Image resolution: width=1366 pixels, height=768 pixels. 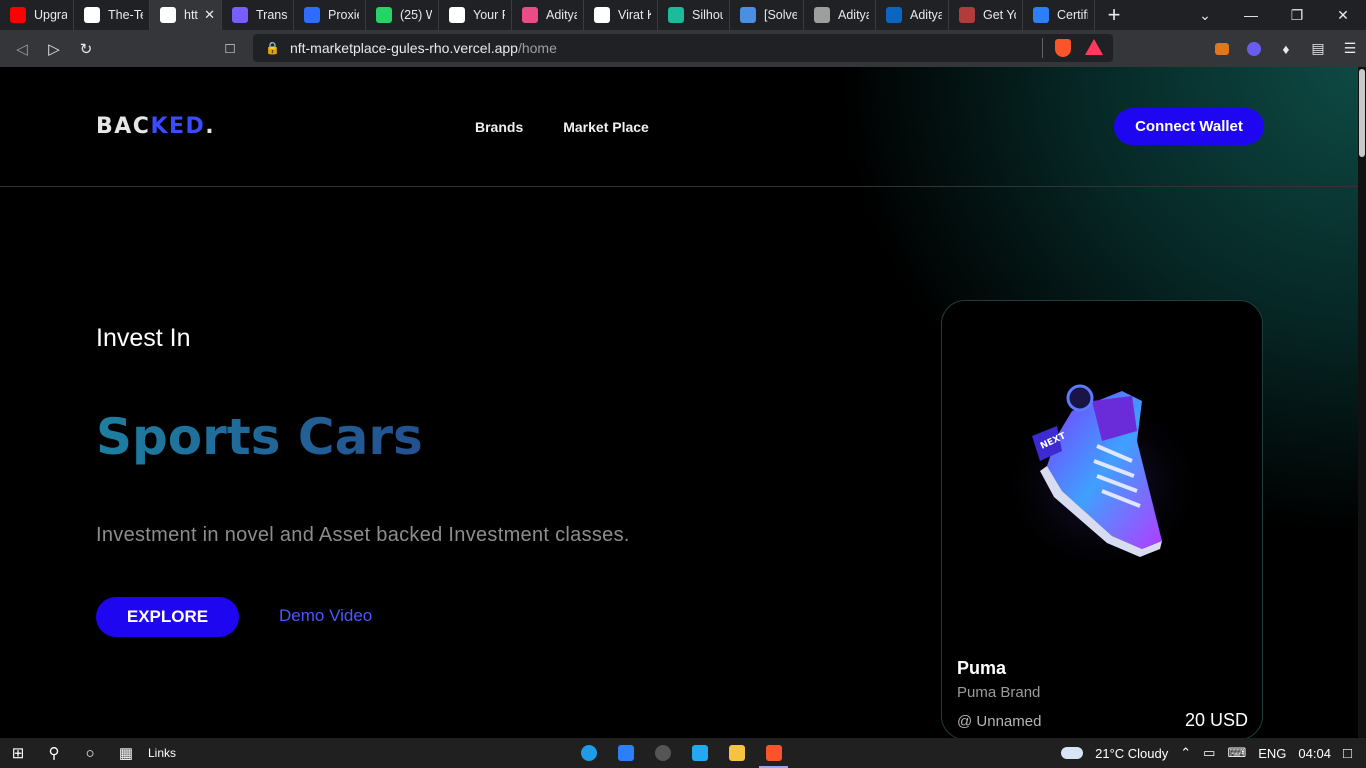 I want to click on file-explorer-icon, so click(x=736, y=753).